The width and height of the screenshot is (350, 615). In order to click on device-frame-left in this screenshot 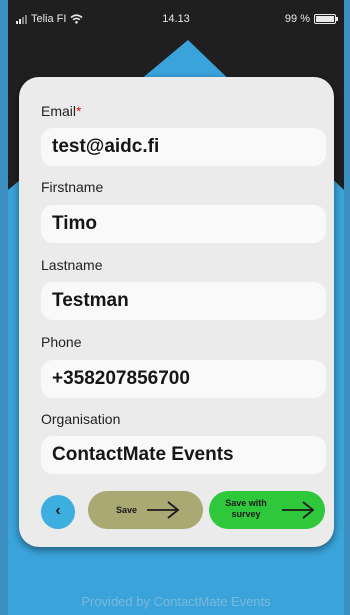, I will do `click(4, 307)`.